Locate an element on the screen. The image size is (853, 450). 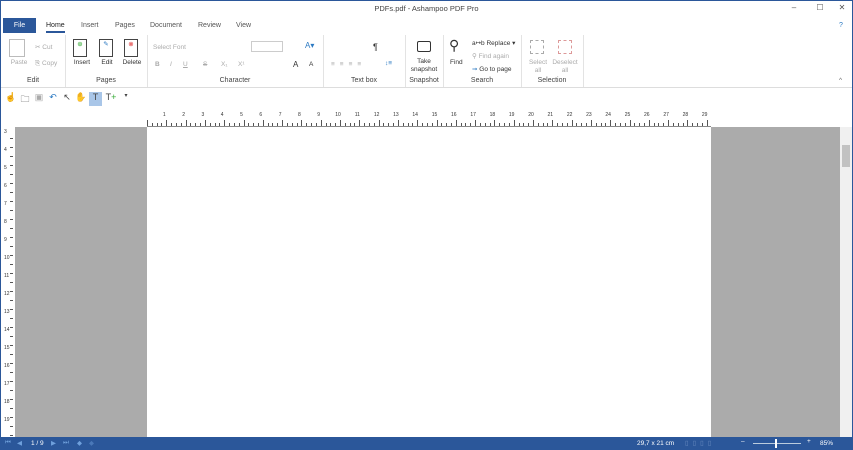
font-select: Select Font is located at coordinates (169, 47).